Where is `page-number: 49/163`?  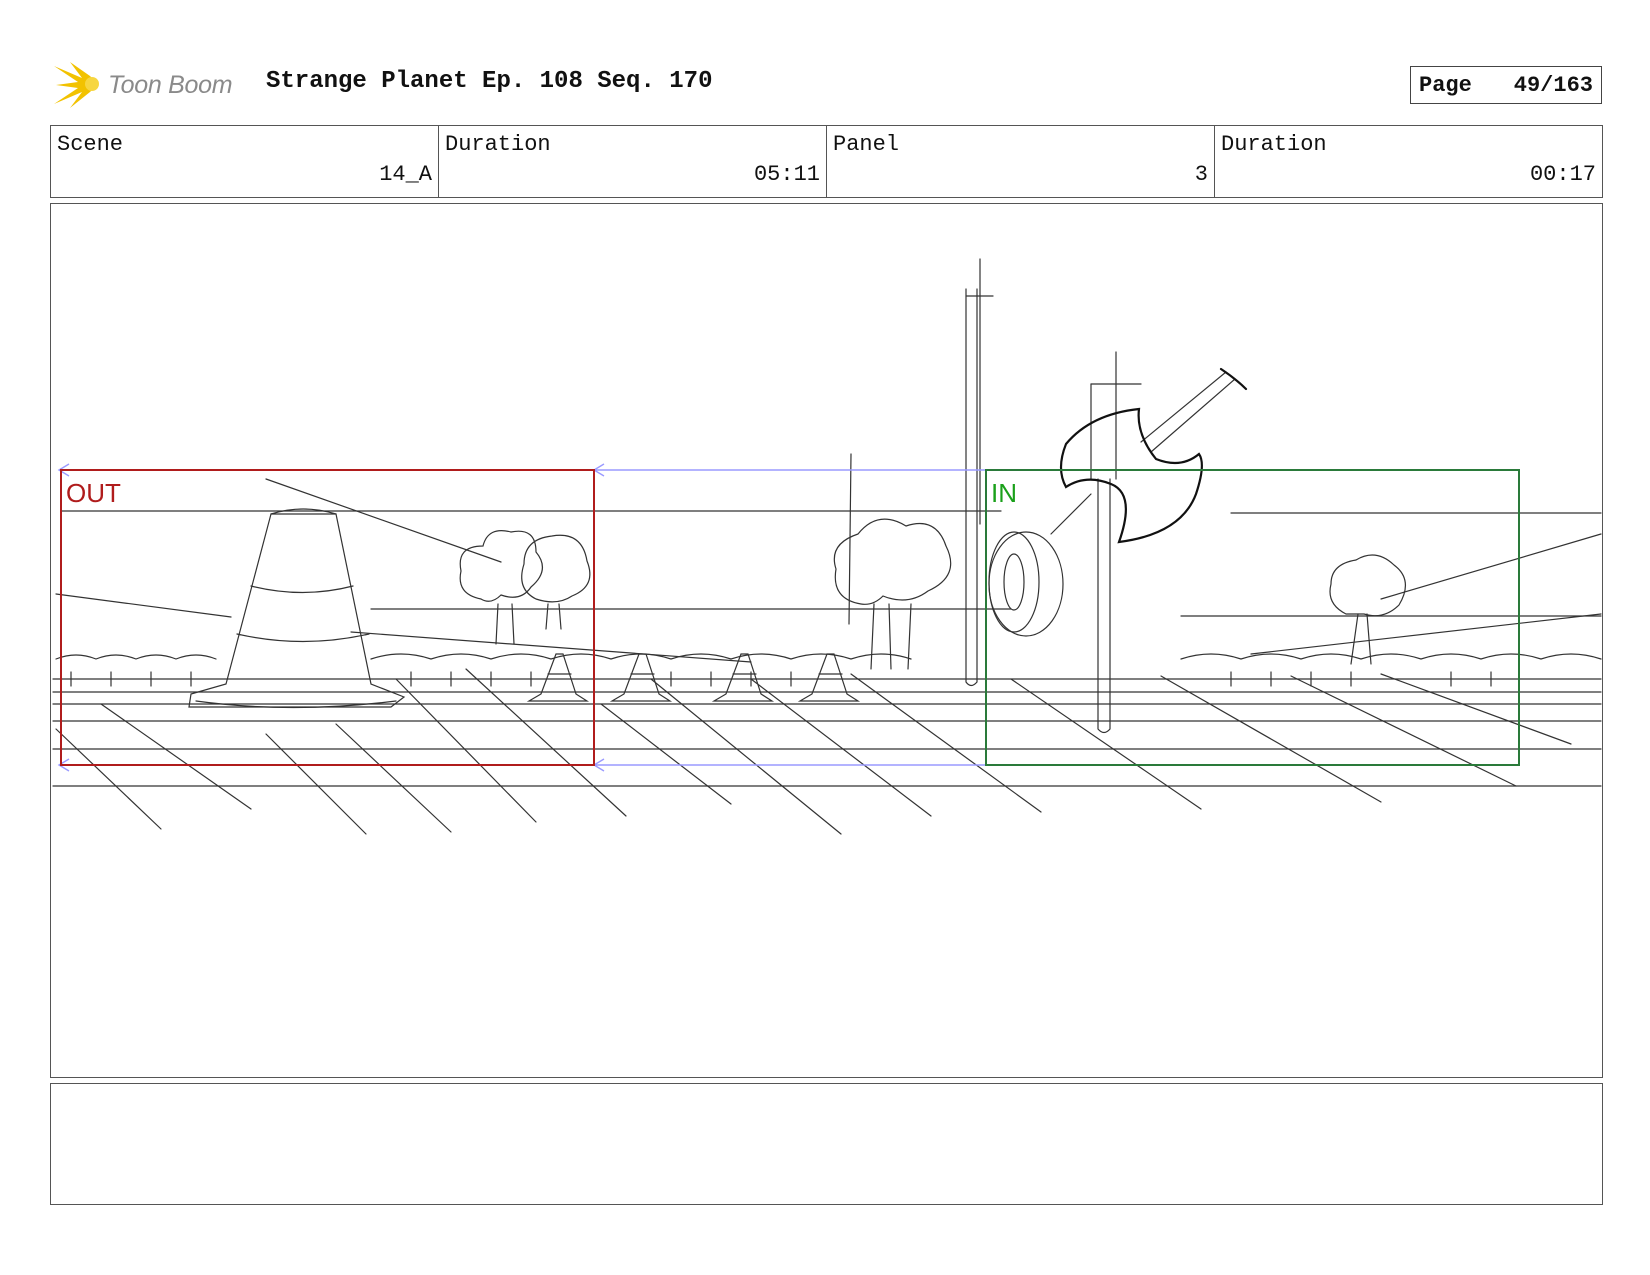 page-number: 49/163 is located at coordinates (1553, 85).